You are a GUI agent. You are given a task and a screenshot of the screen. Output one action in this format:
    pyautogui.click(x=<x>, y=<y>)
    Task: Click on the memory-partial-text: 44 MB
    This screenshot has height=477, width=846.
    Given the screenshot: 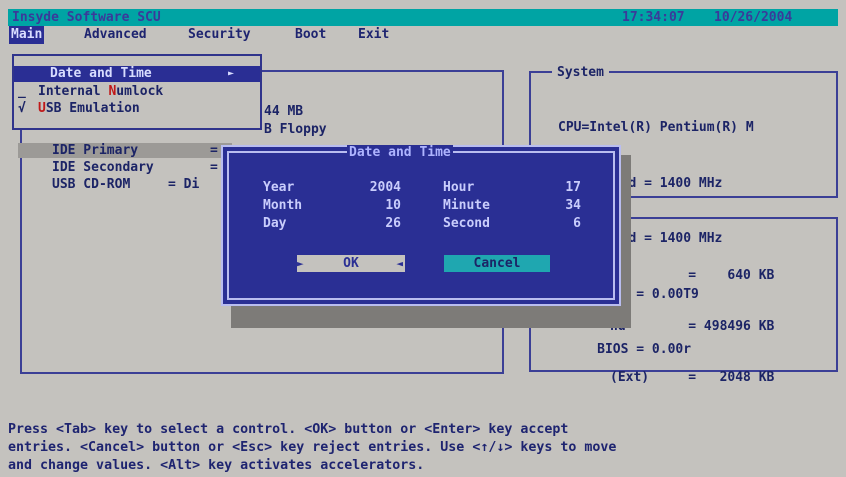 What is the action you would take?
    pyautogui.click(x=284, y=111)
    